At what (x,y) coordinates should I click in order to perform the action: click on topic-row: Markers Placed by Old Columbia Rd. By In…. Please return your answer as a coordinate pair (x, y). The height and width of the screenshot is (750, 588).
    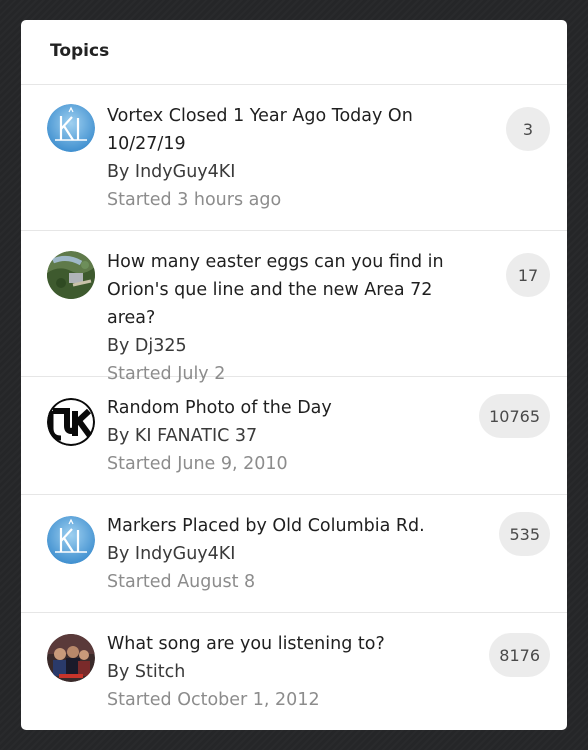
    Looking at the image, I should click on (294, 554).